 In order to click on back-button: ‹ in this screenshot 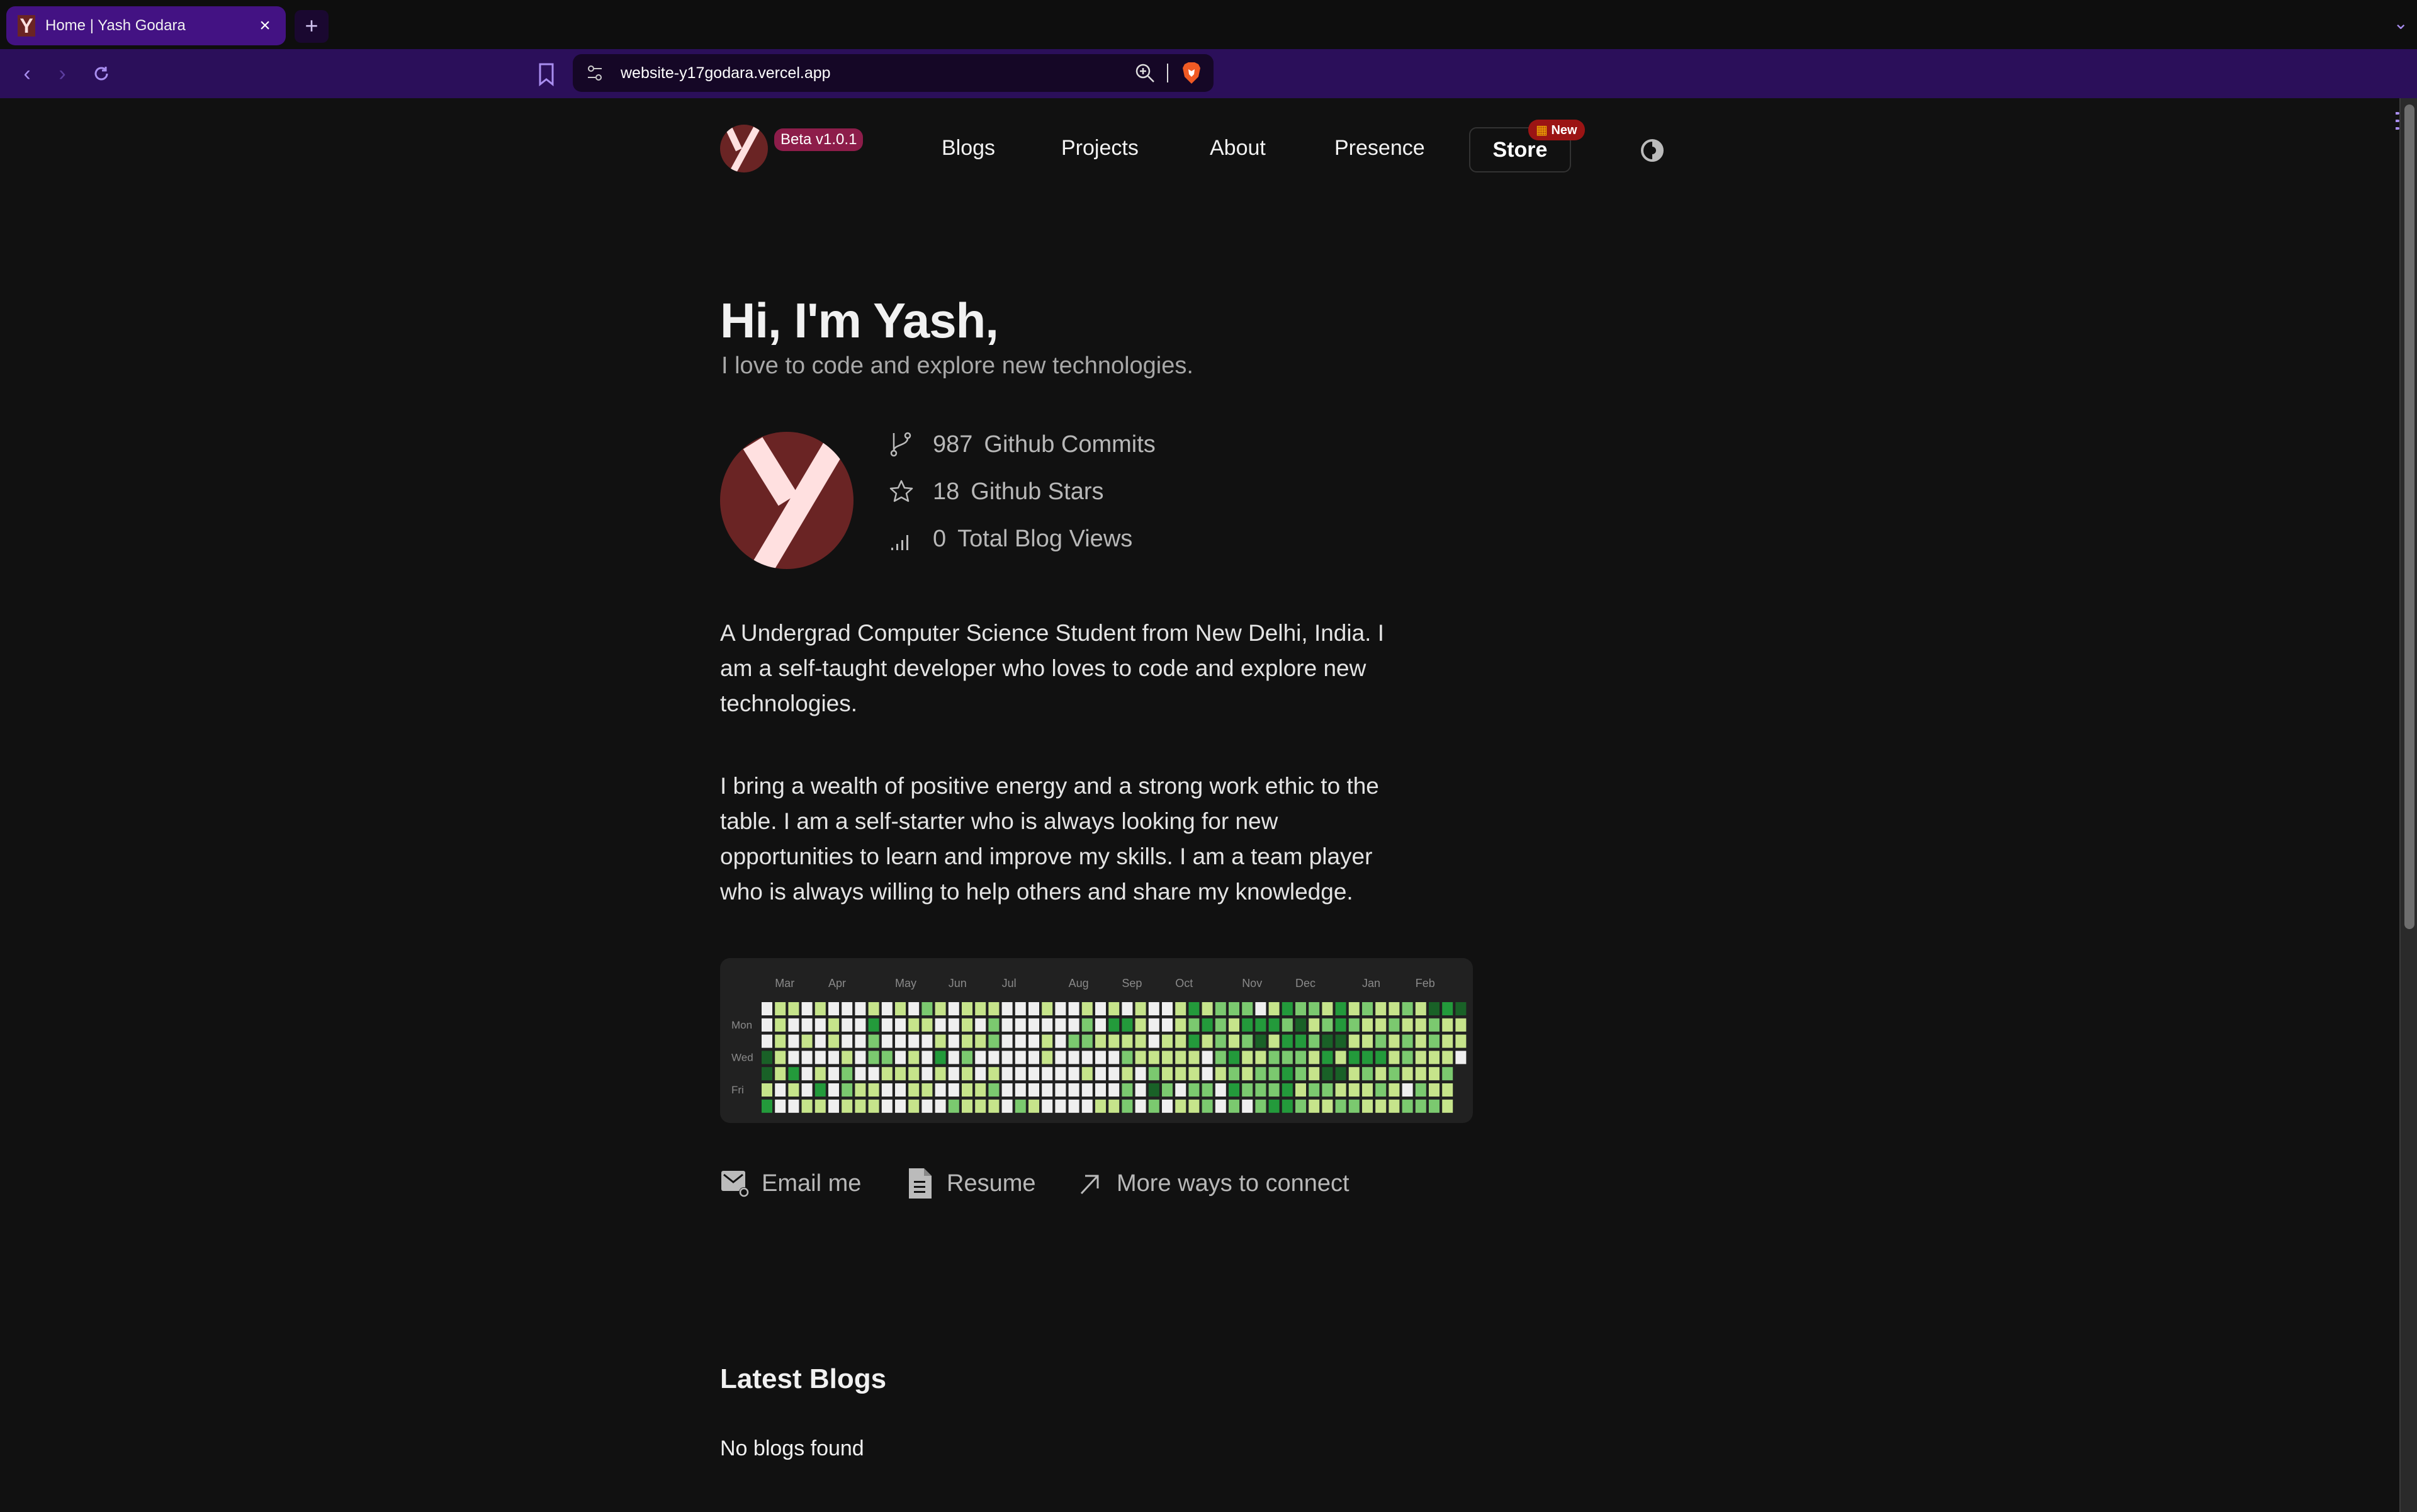, I will do `click(27, 73)`.